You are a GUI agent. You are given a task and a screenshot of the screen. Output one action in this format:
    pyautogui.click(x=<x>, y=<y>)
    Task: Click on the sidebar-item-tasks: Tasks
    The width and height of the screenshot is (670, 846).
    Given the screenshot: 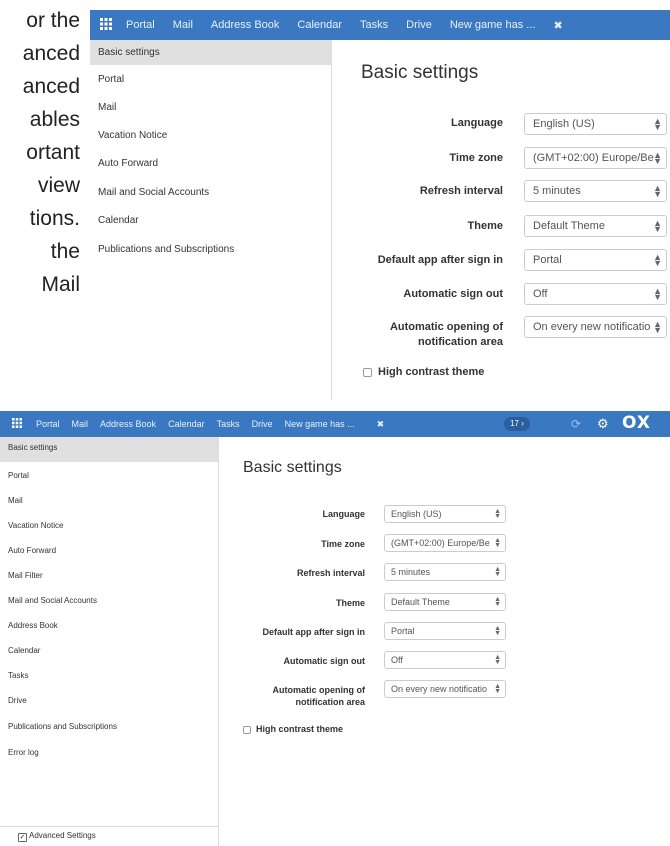 What is the action you would take?
    pyautogui.click(x=109, y=676)
    